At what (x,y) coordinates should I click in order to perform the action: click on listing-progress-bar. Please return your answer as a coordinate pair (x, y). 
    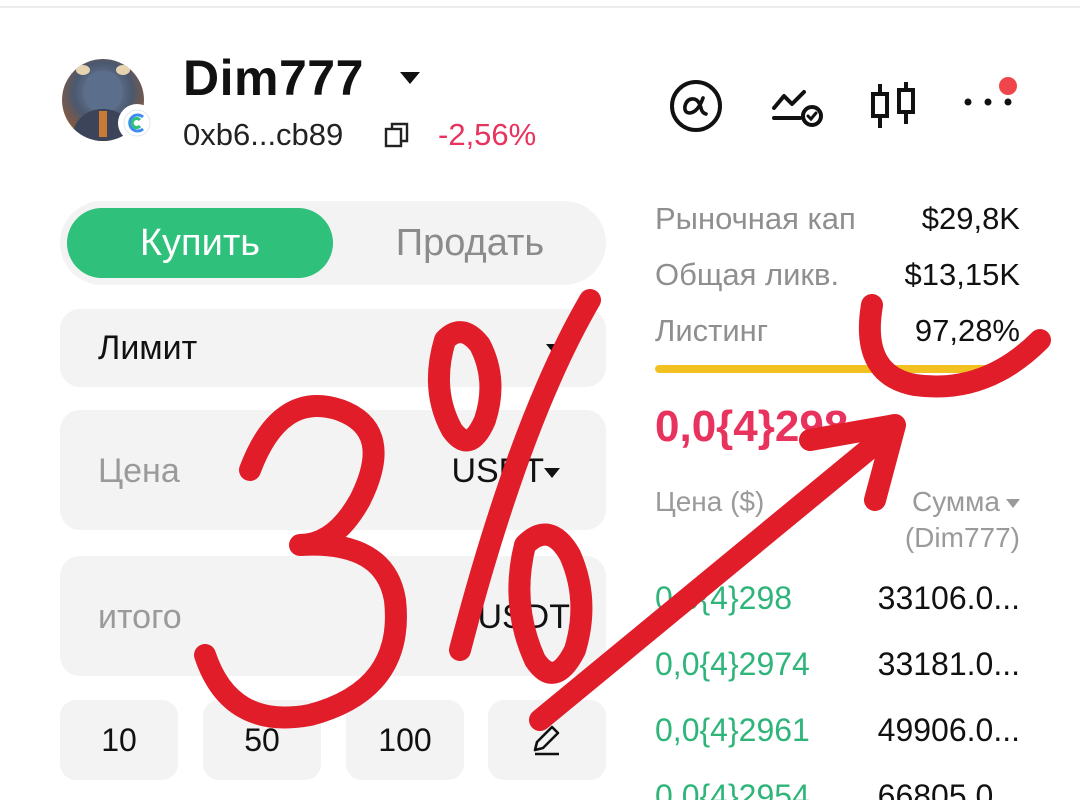
    Looking at the image, I should click on (837, 369).